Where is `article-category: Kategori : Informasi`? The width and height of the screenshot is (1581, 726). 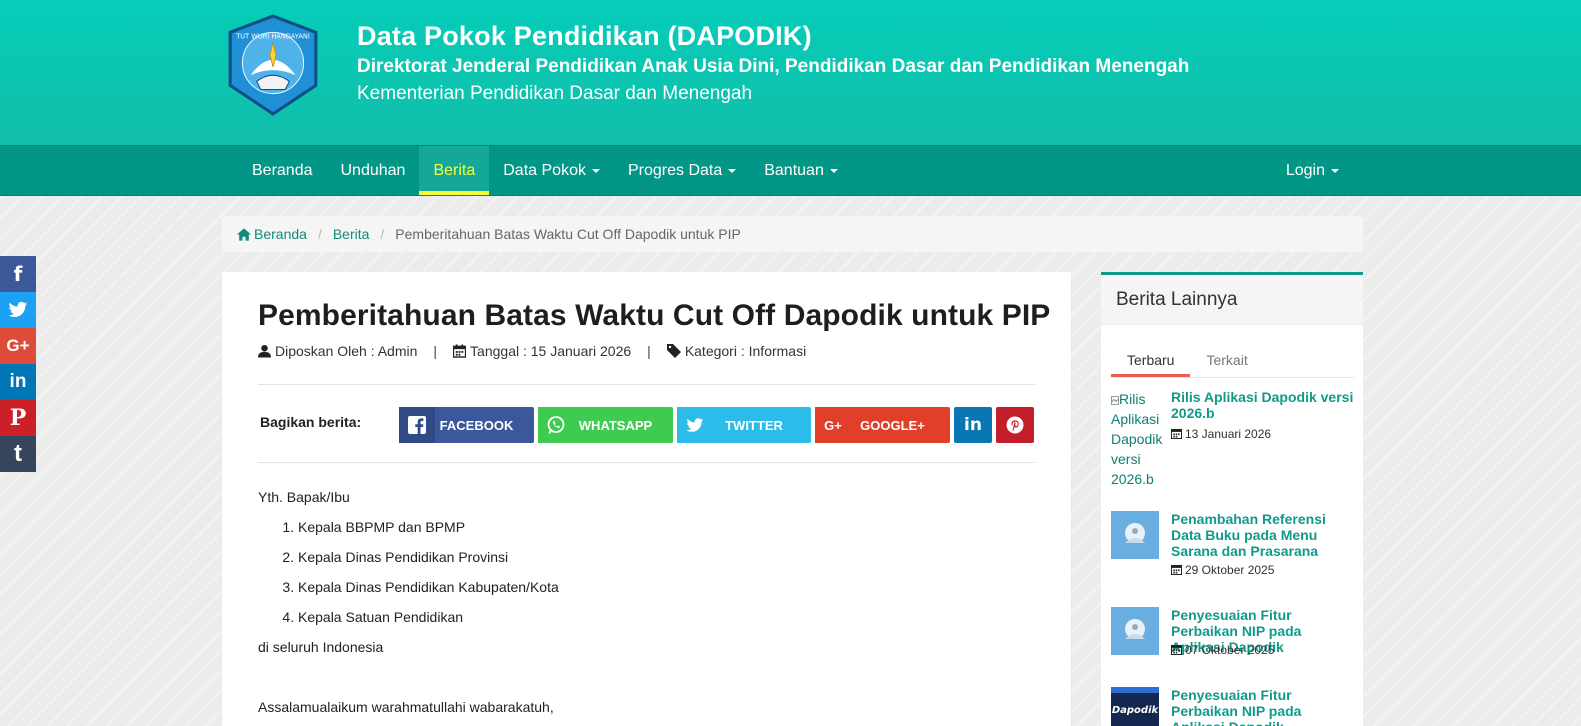
article-category: Kategori : Informasi is located at coordinates (745, 351).